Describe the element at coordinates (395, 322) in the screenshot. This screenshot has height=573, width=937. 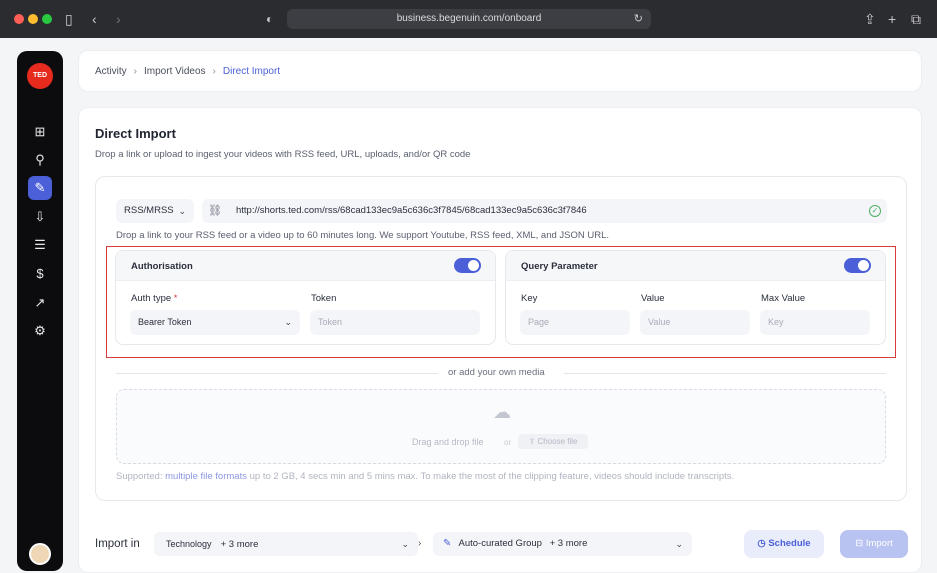
I see `token-input: Token` at that location.